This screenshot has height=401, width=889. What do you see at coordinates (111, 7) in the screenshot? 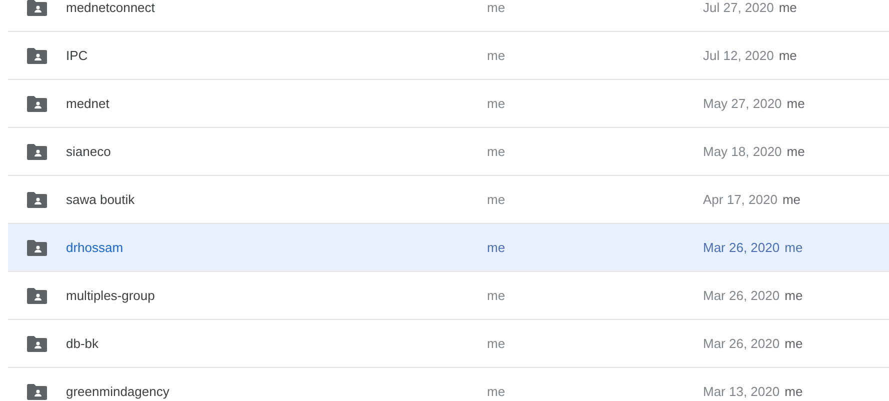
I see `folder-name: mednetconnect` at bounding box center [111, 7].